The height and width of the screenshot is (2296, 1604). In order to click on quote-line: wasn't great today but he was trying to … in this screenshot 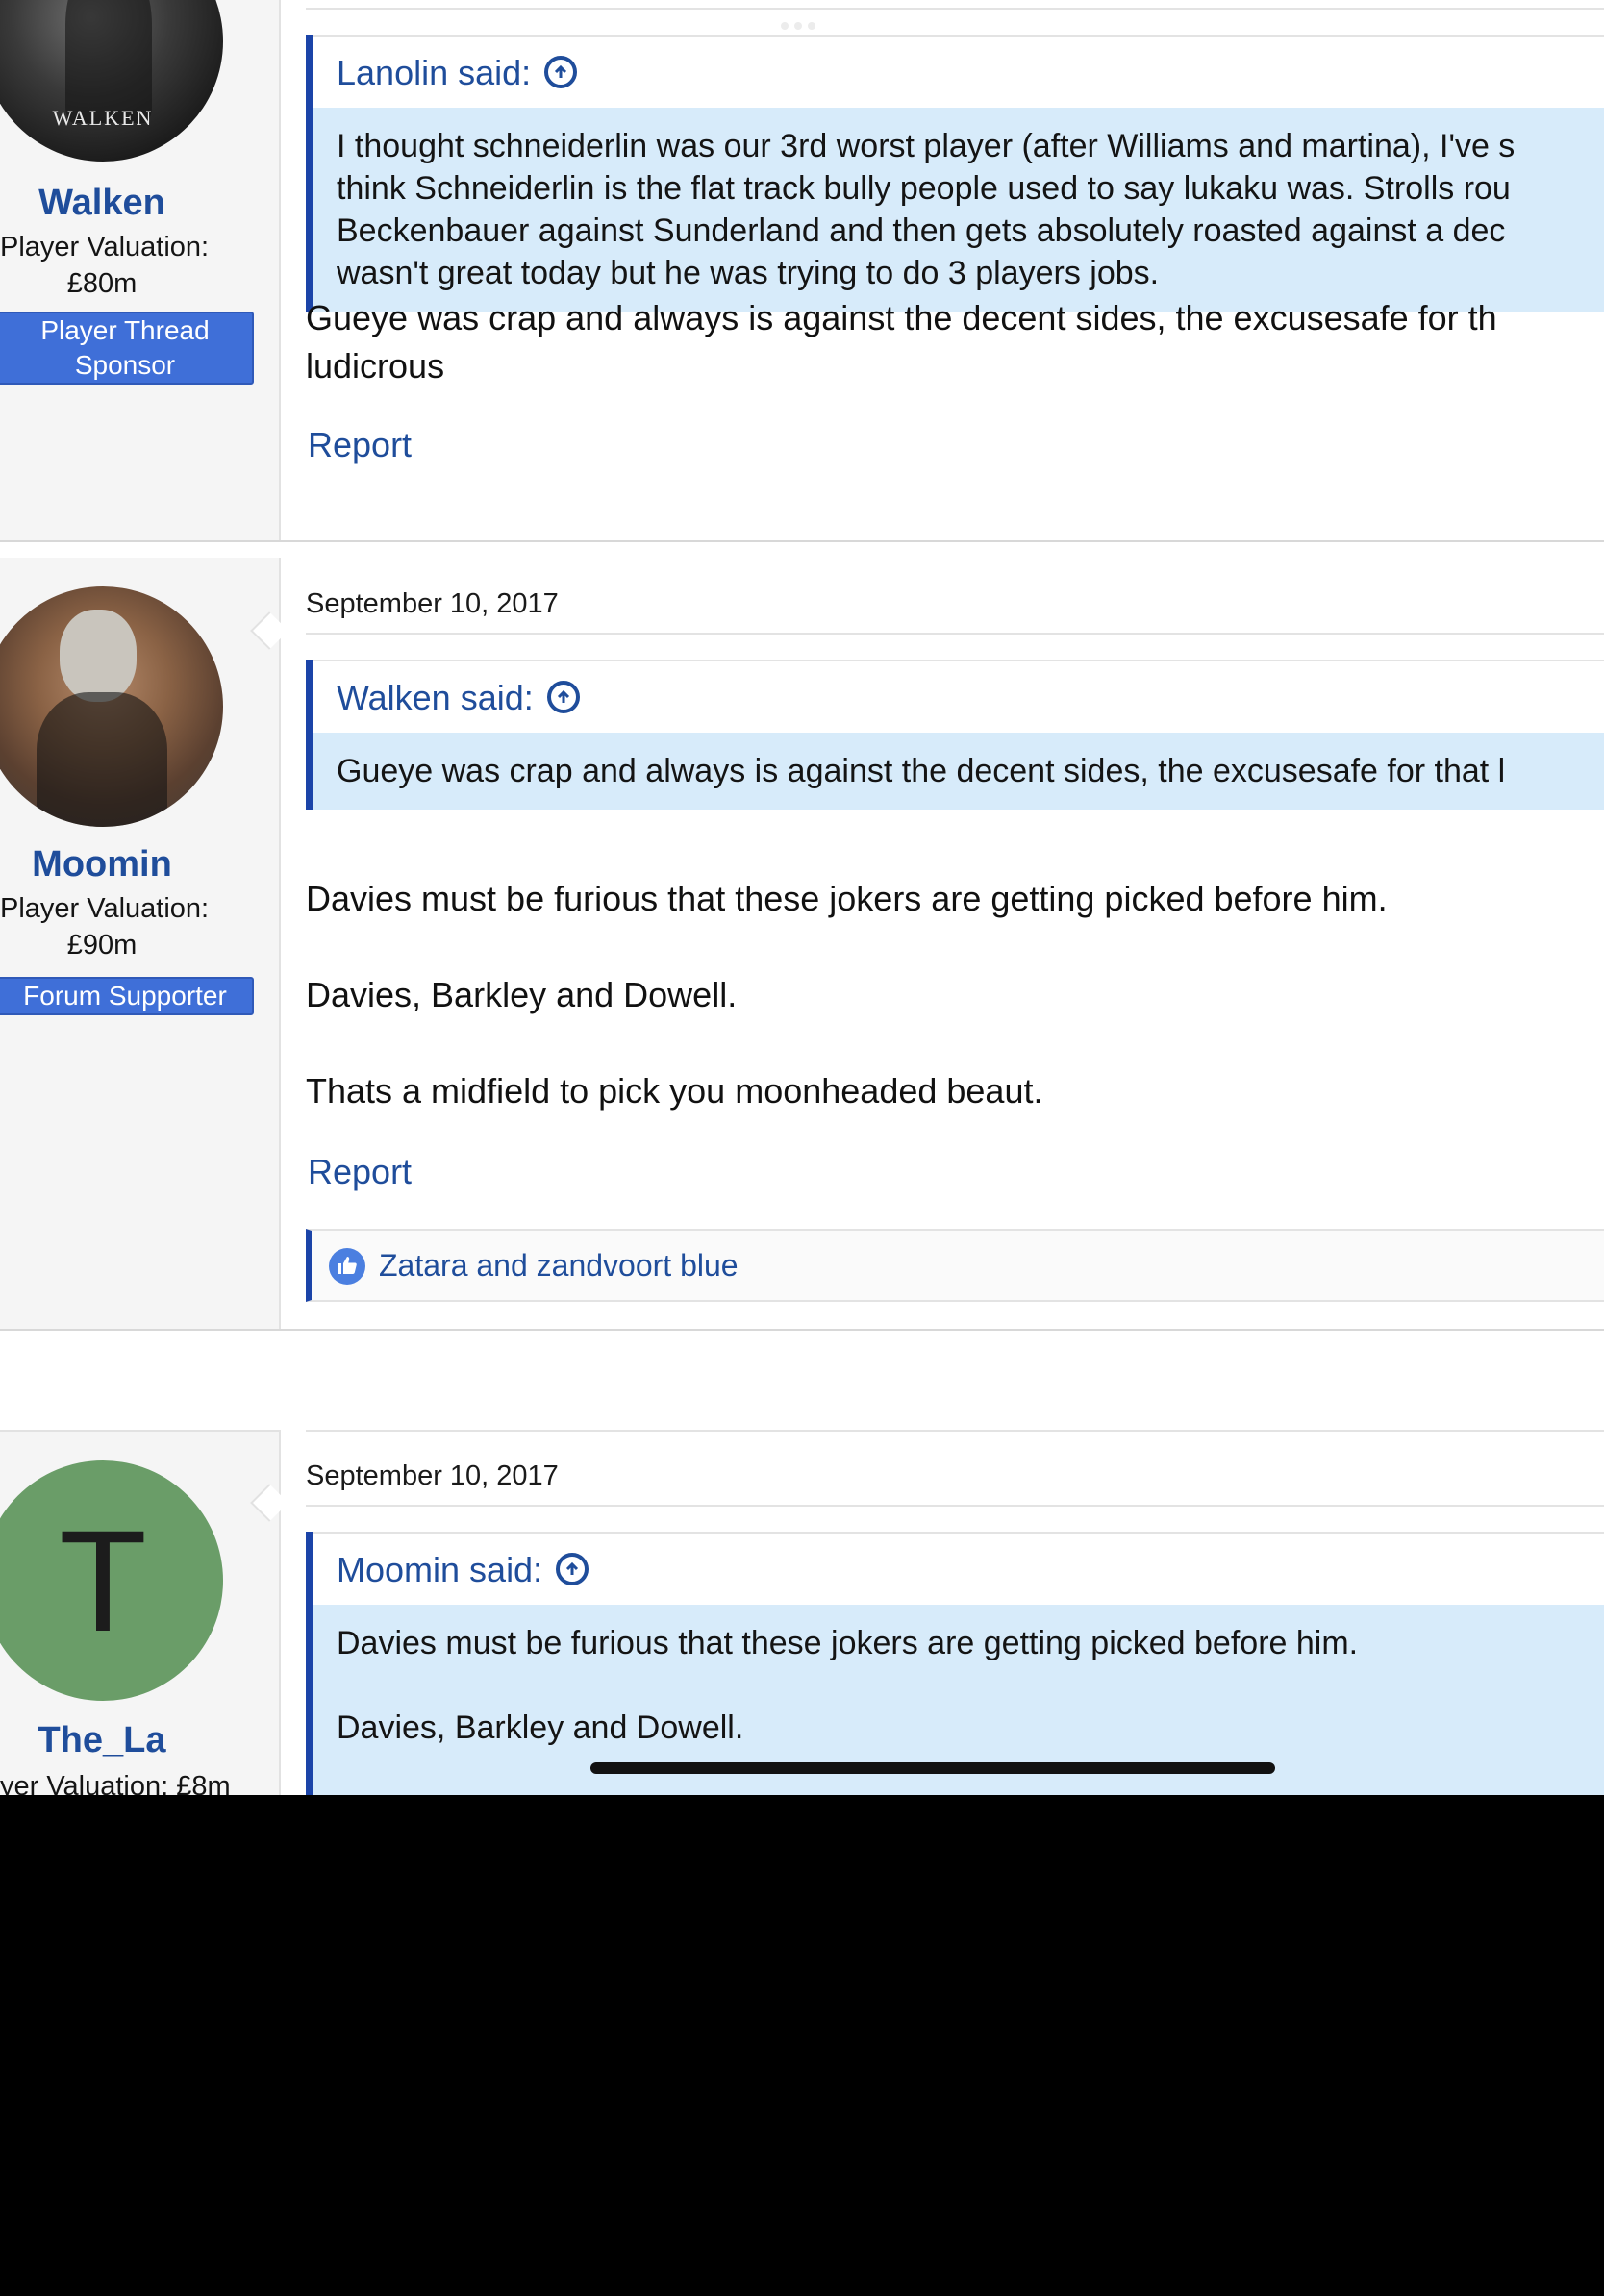, I will do `click(748, 273)`.